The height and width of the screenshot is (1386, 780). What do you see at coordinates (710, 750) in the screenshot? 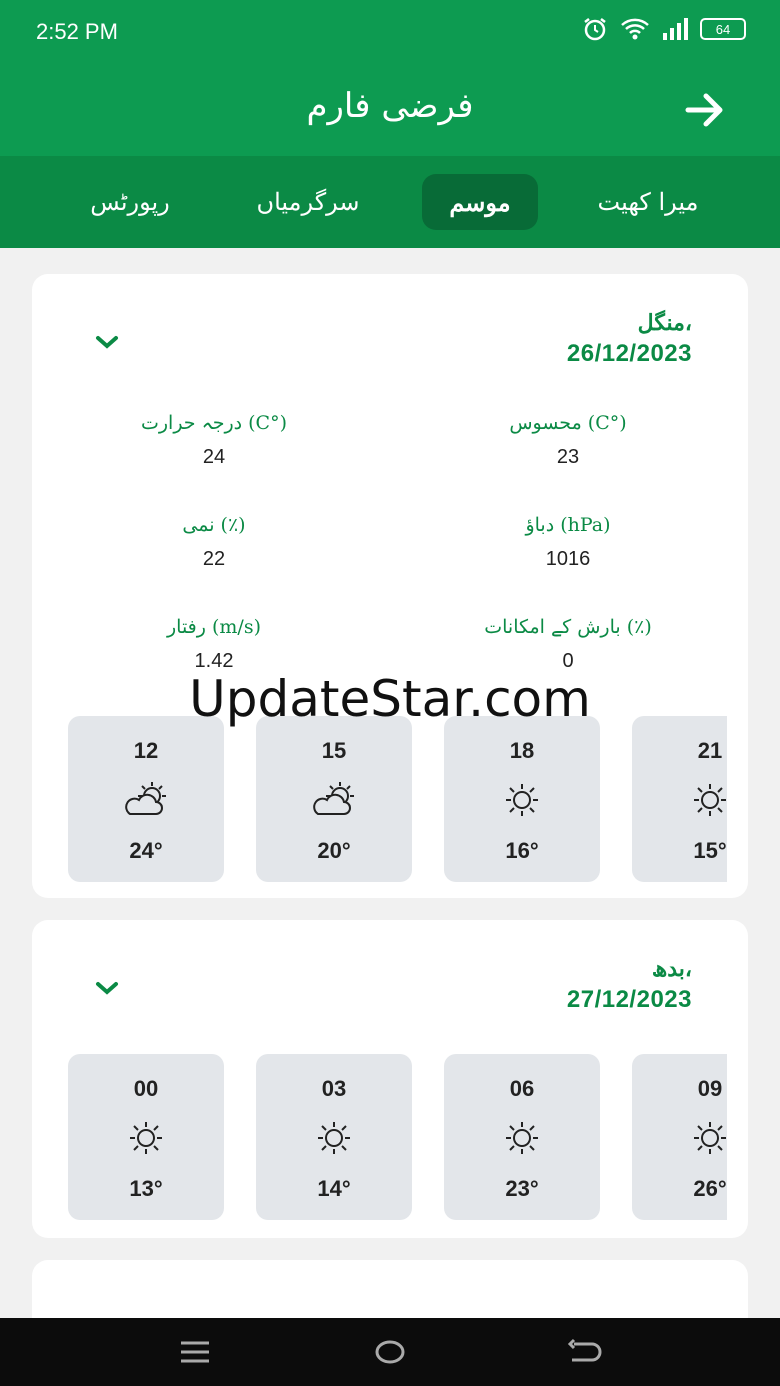
I see `hour-time: 21` at bounding box center [710, 750].